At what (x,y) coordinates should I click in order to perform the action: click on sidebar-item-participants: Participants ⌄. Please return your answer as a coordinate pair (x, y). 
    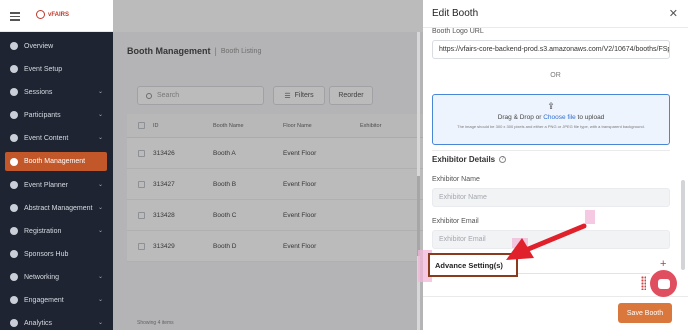
    Looking at the image, I should click on (56, 115).